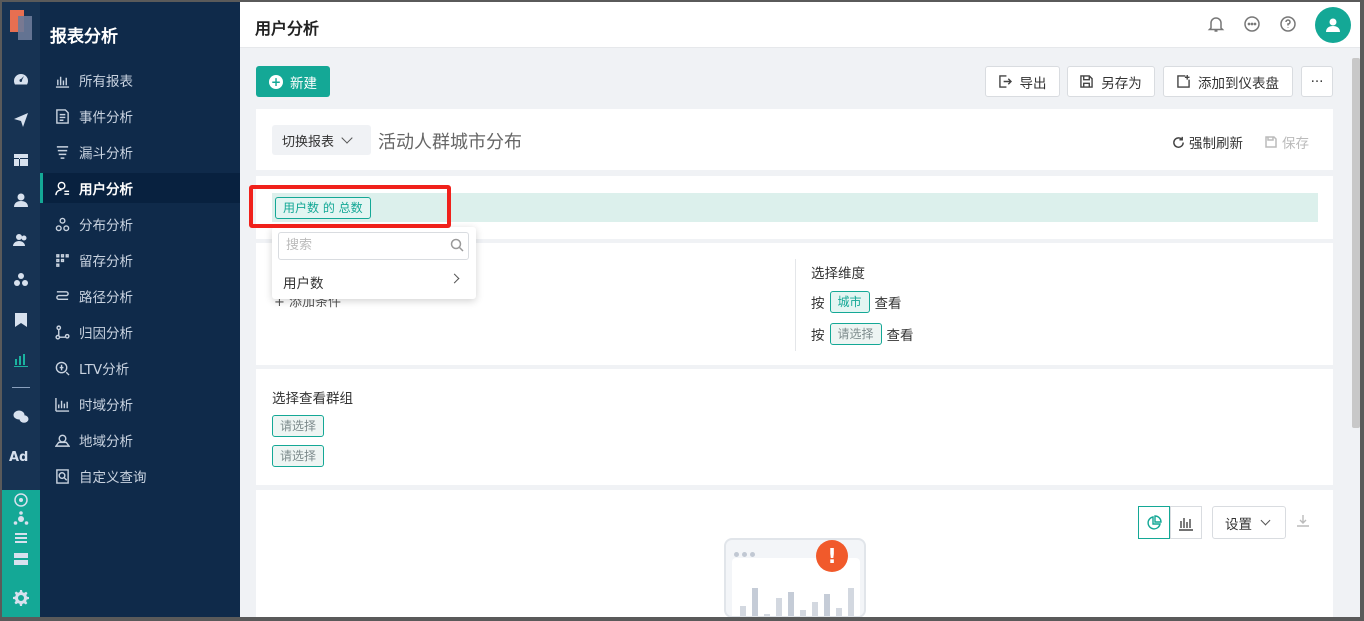 The height and width of the screenshot is (621, 1364). I want to click on sidebar-item-label: 地域分析, so click(106, 442).